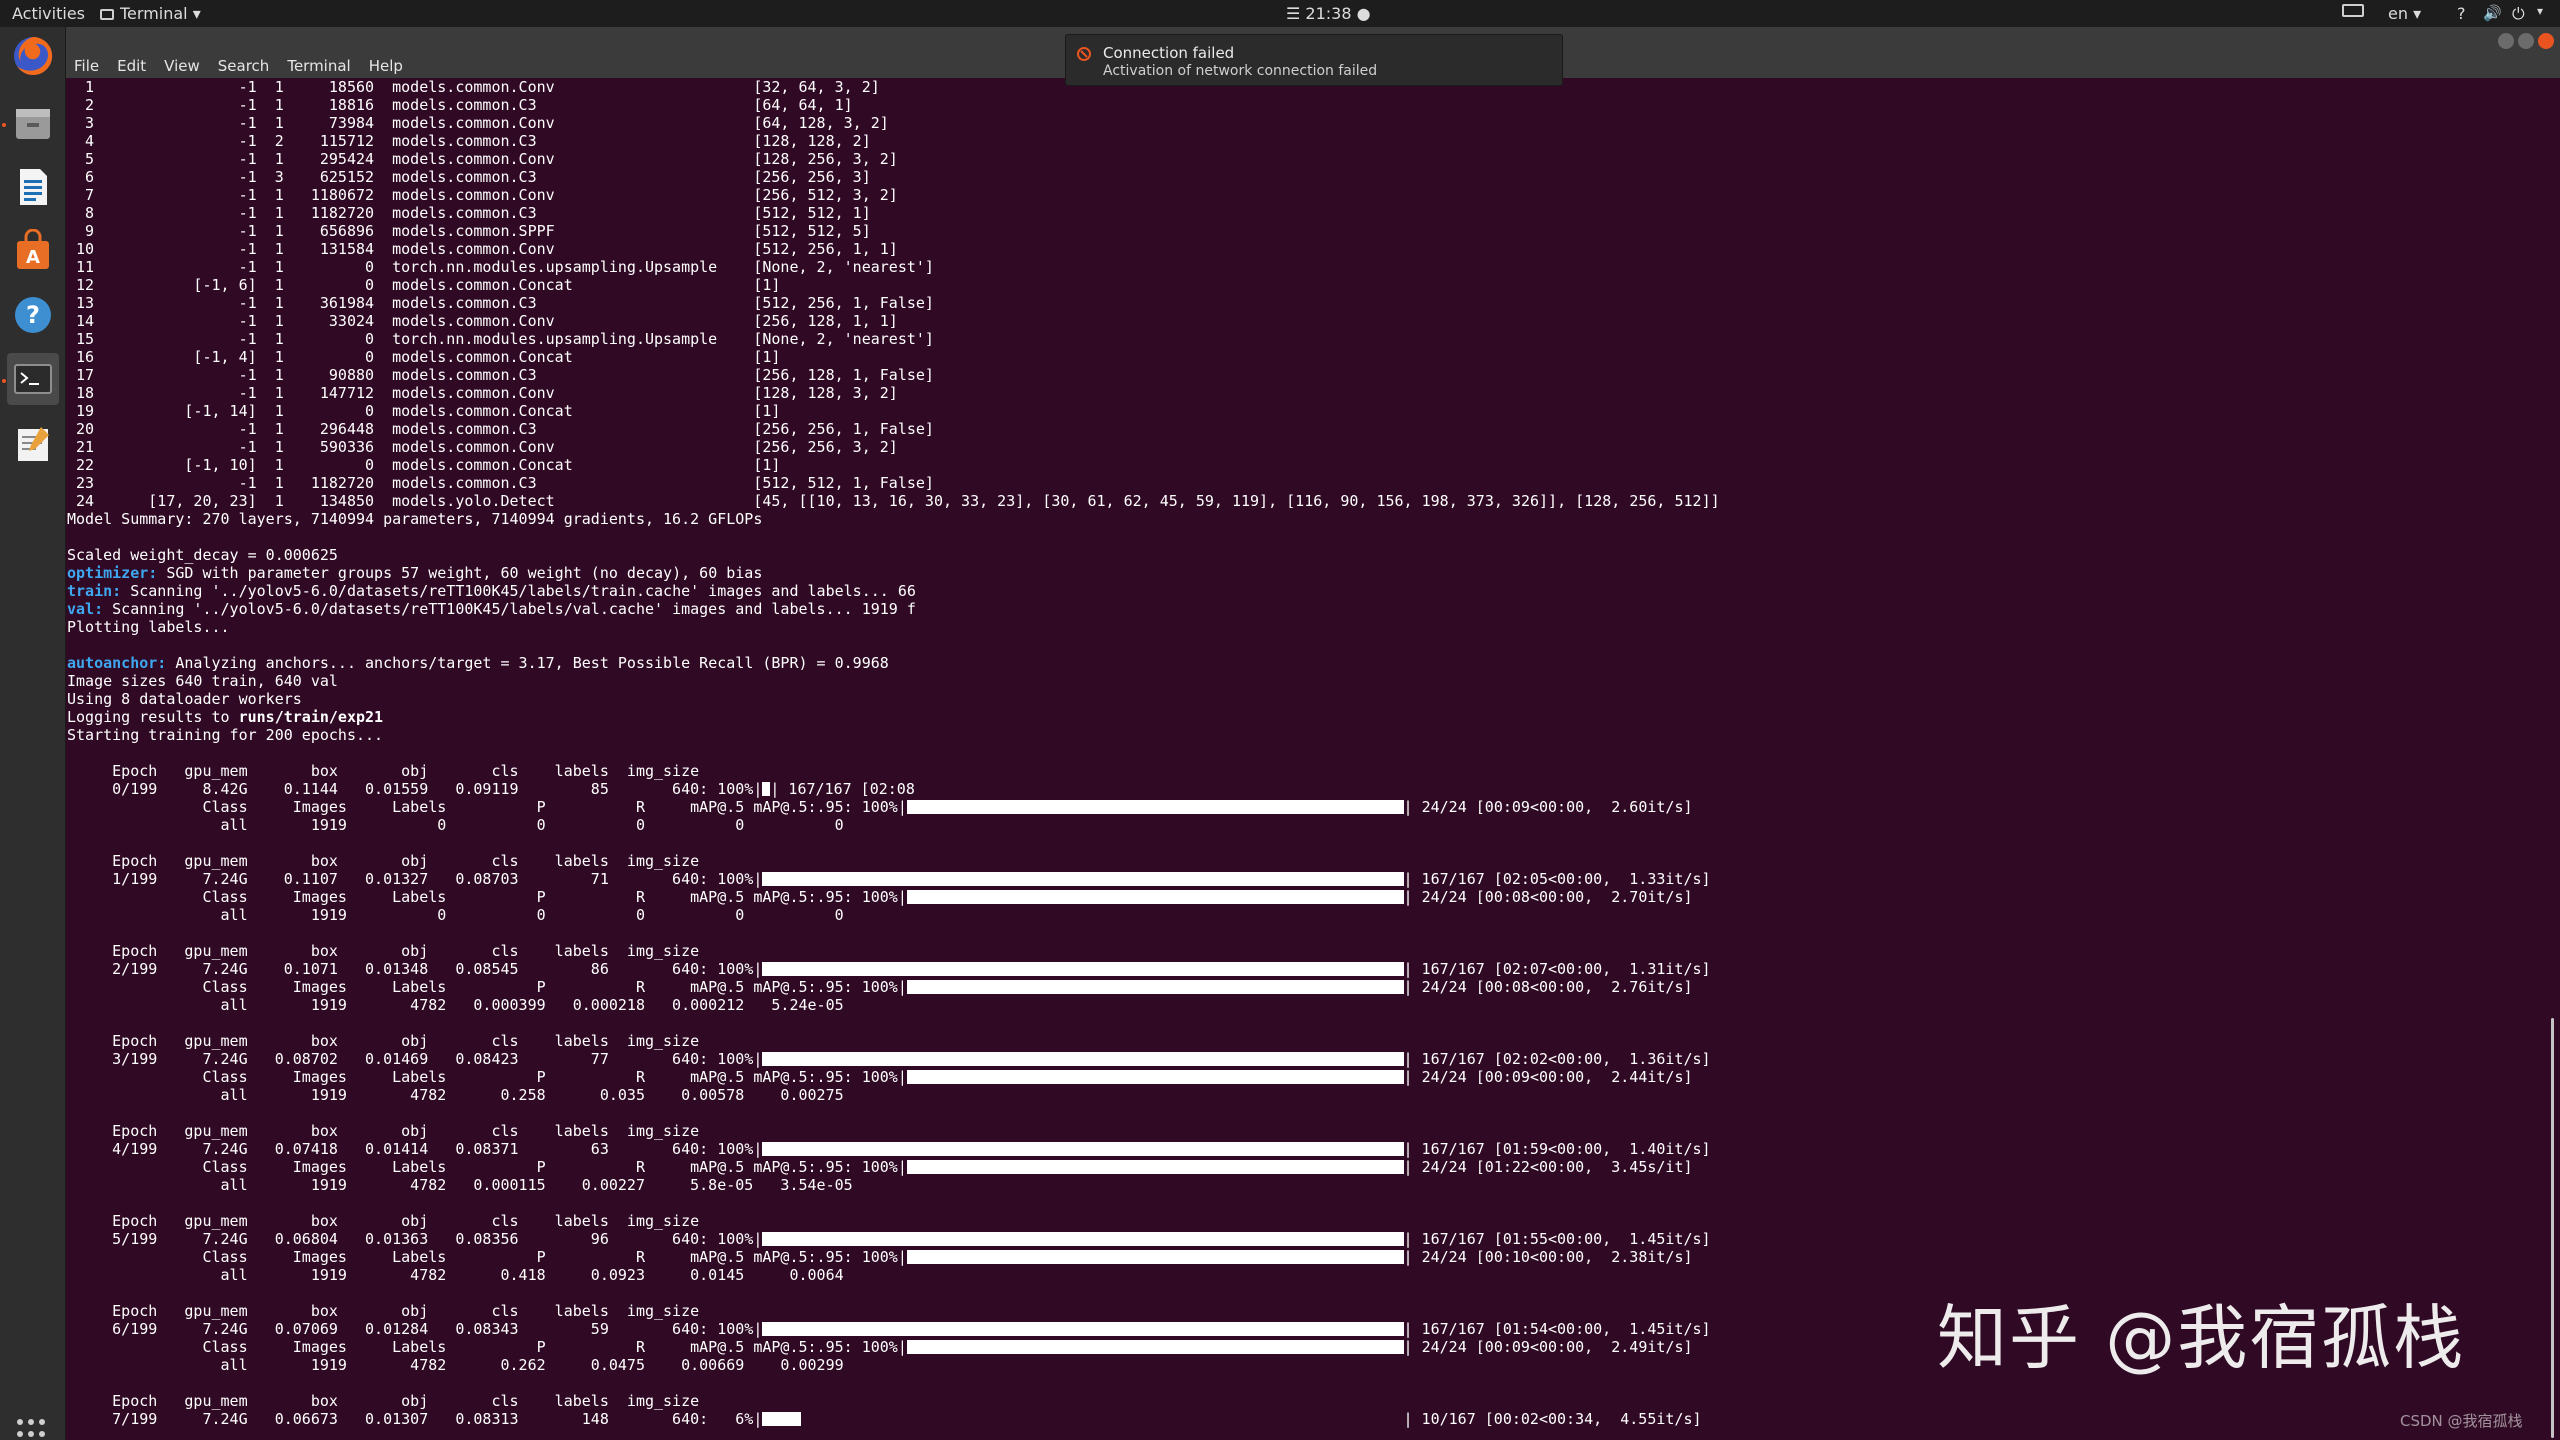 The image size is (2560, 1440). I want to click on watermark: 知乎 @我宿孤栈, so click(2201, 1338).